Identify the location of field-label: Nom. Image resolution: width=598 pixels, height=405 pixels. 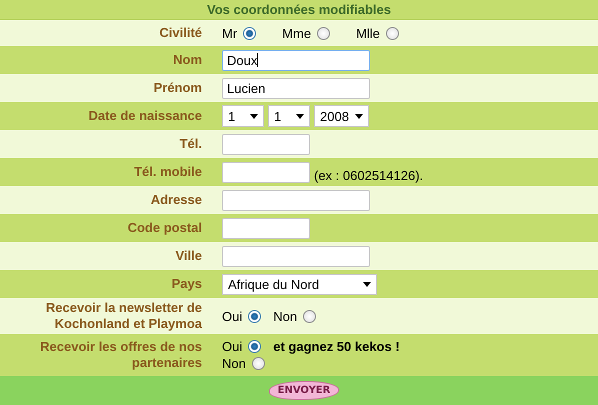
(187, 59).